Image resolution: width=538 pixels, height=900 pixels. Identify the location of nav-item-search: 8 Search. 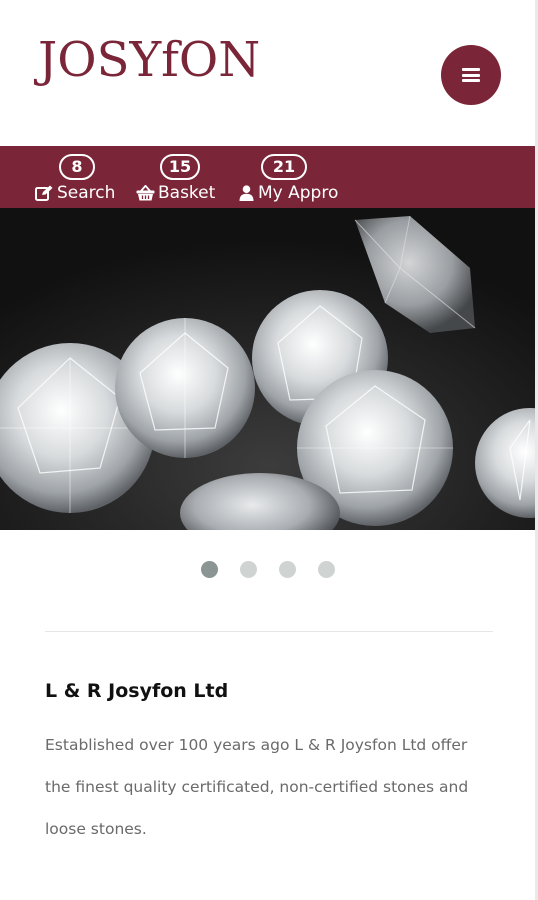
(76, 177).